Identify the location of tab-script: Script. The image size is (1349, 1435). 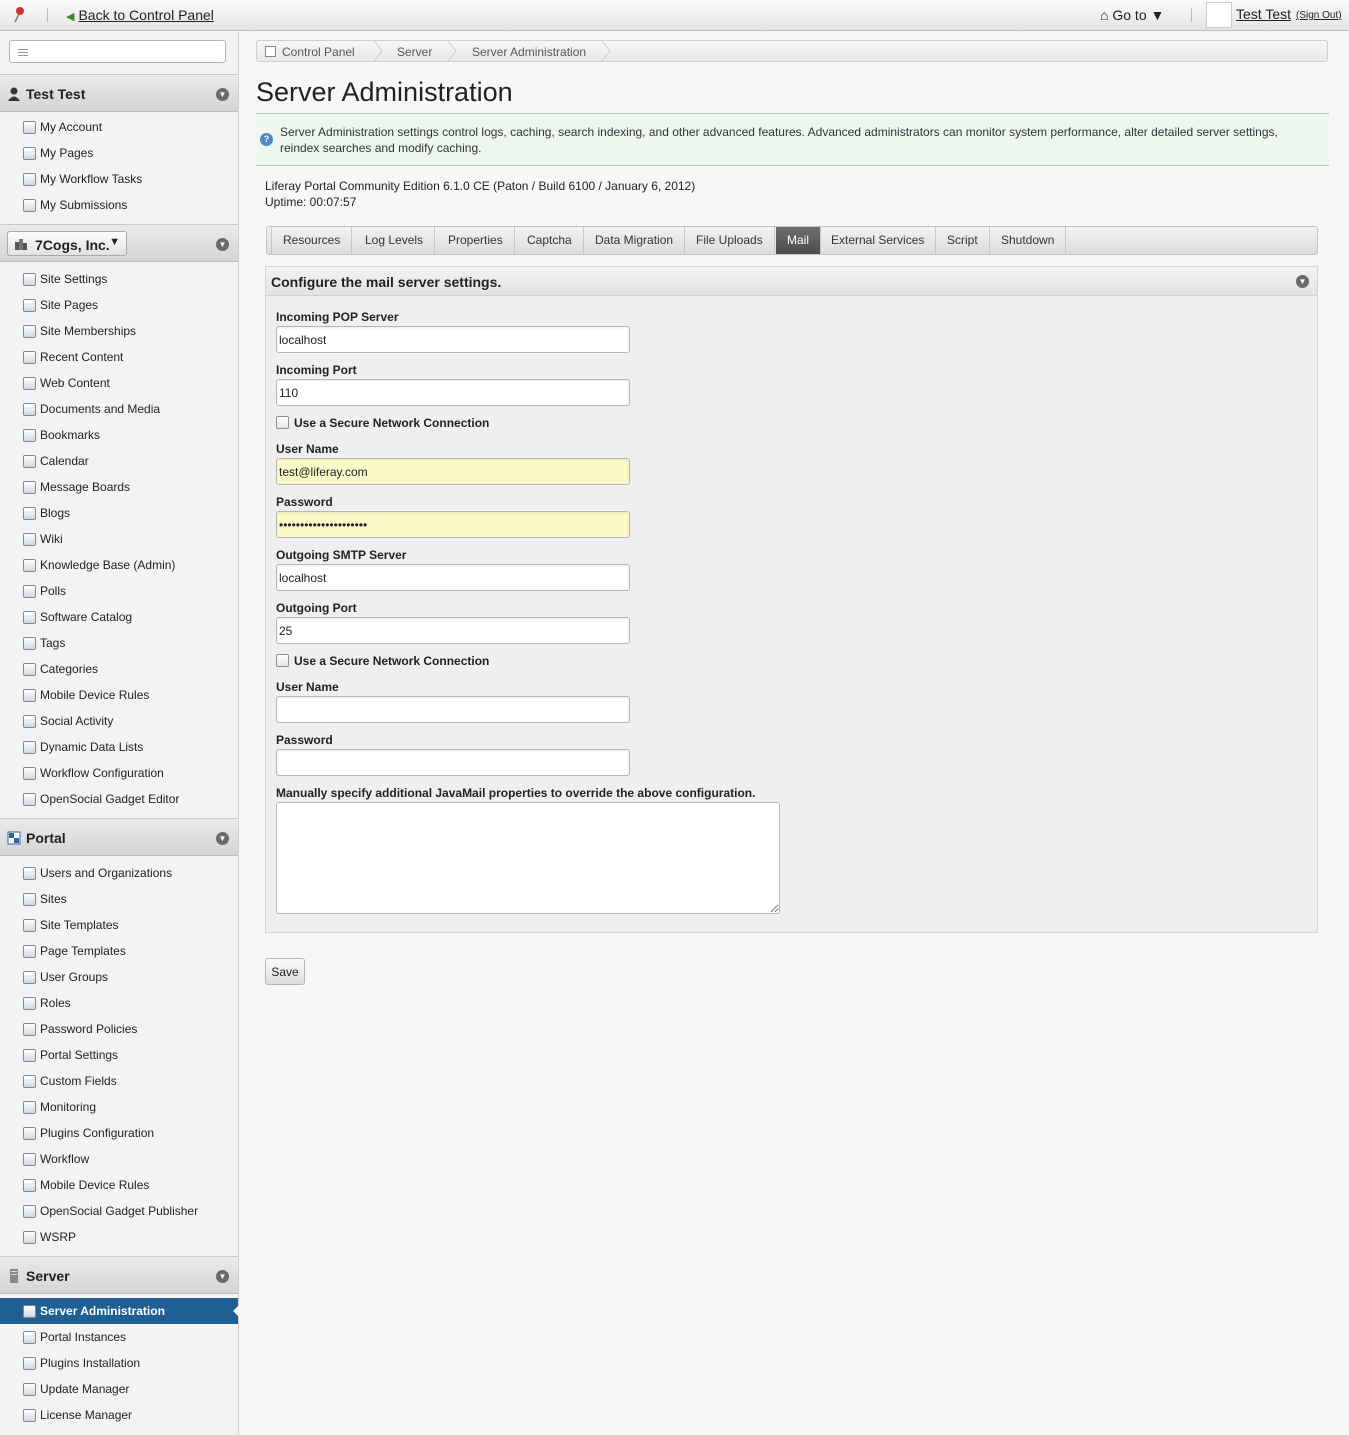
(963, 240).